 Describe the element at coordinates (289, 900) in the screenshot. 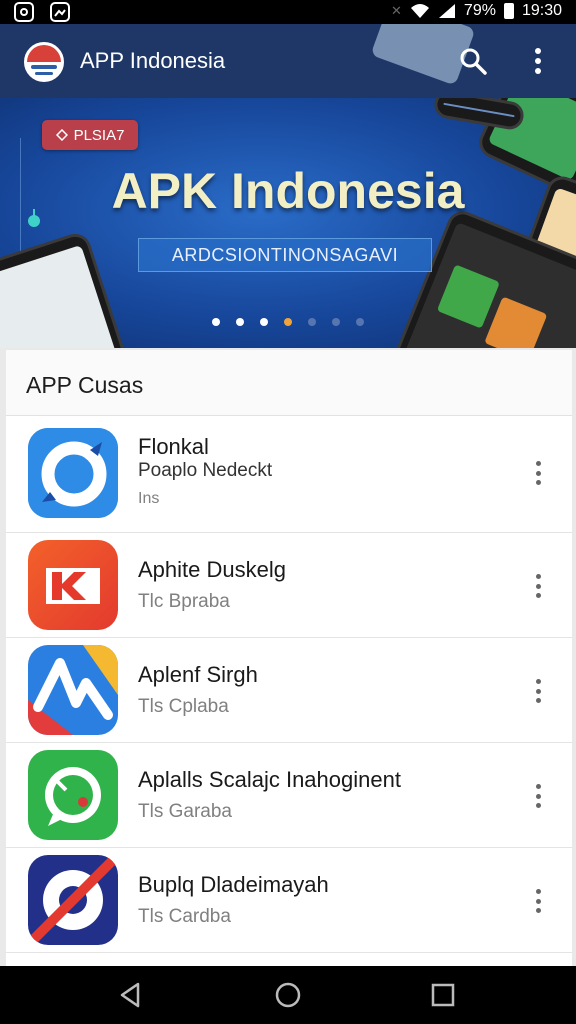

I see `list-item: Buplq Dladeimayah Tls Cardba` at that location.